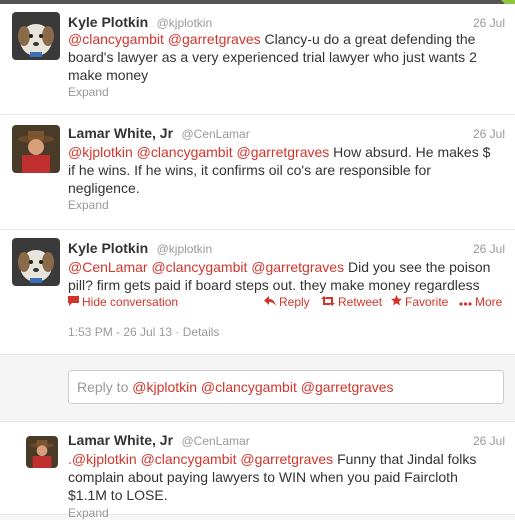 The image size is (515, 520). I want to click on retweet-label: Retweet, so click(360, 302).